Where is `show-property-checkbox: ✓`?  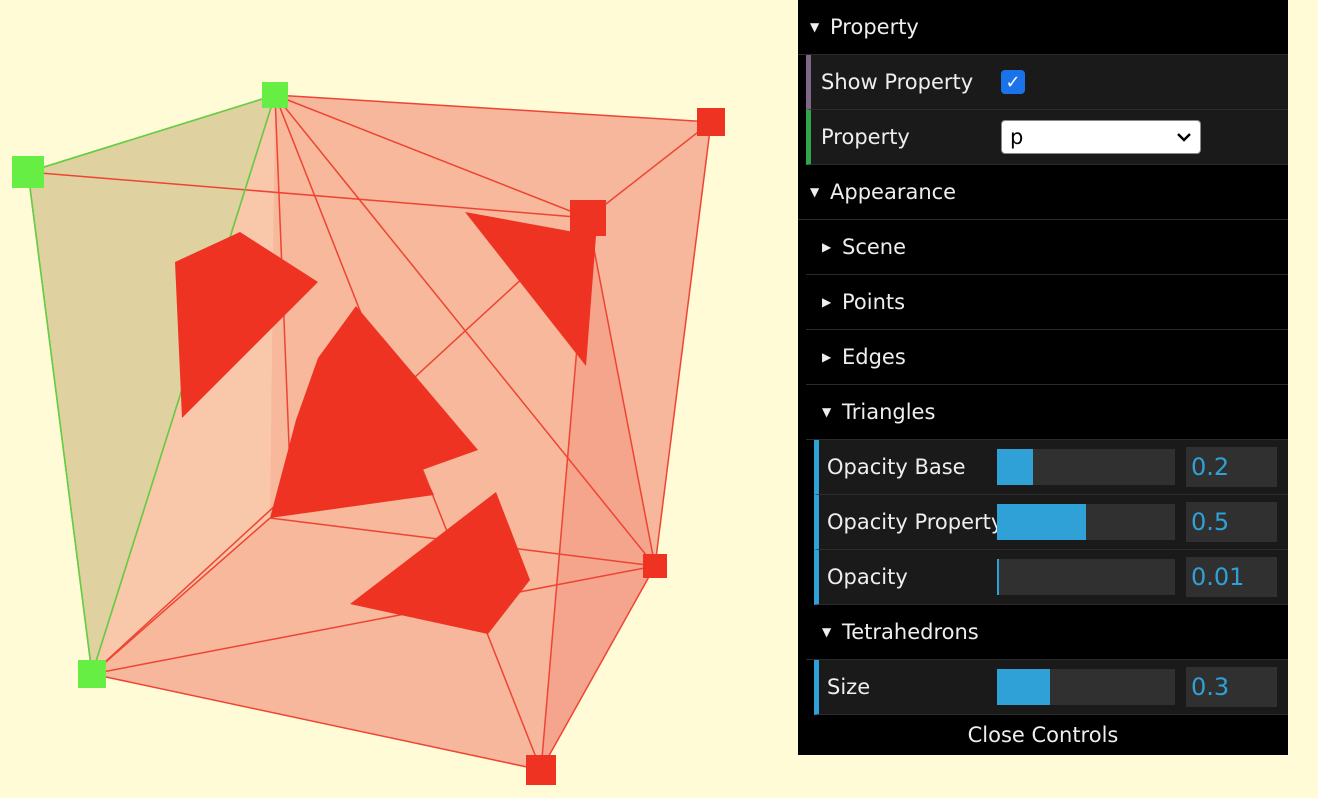 show-property-checkbox: ✓ is located at coordinates (1013, 82).